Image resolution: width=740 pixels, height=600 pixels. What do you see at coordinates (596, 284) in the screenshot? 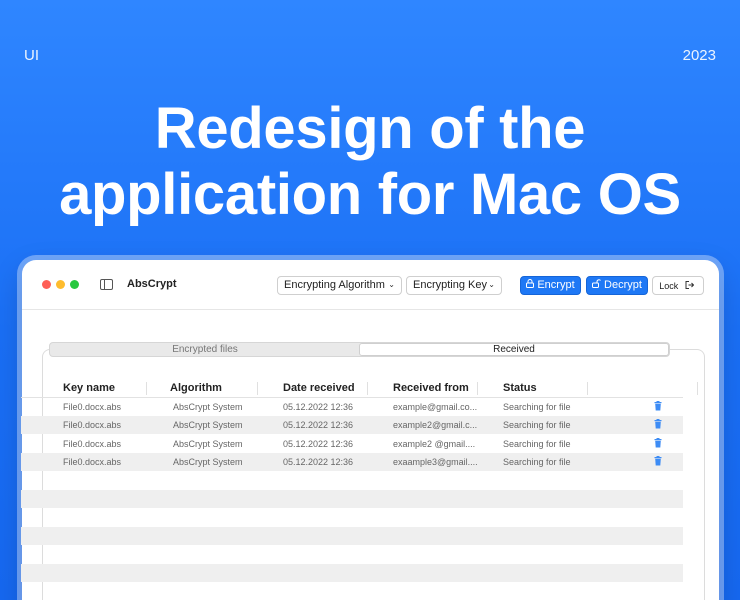
I see `unlock-icon` at bounding box center [596, 284].